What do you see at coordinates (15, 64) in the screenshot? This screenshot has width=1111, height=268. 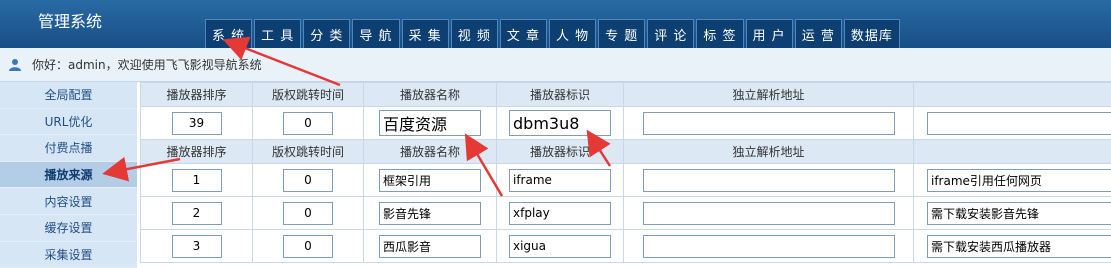 I see `user-icon` at bounding box center [15, 64].